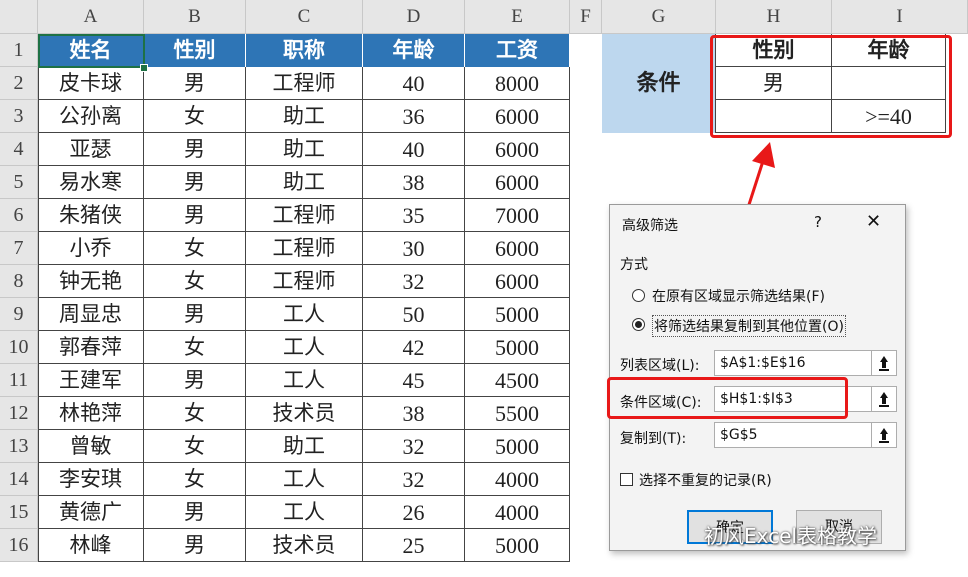 Image resolution: width=968 pixels, height=577 pixels. I want to click on mode-group-label: 方式, so click(634, 265).